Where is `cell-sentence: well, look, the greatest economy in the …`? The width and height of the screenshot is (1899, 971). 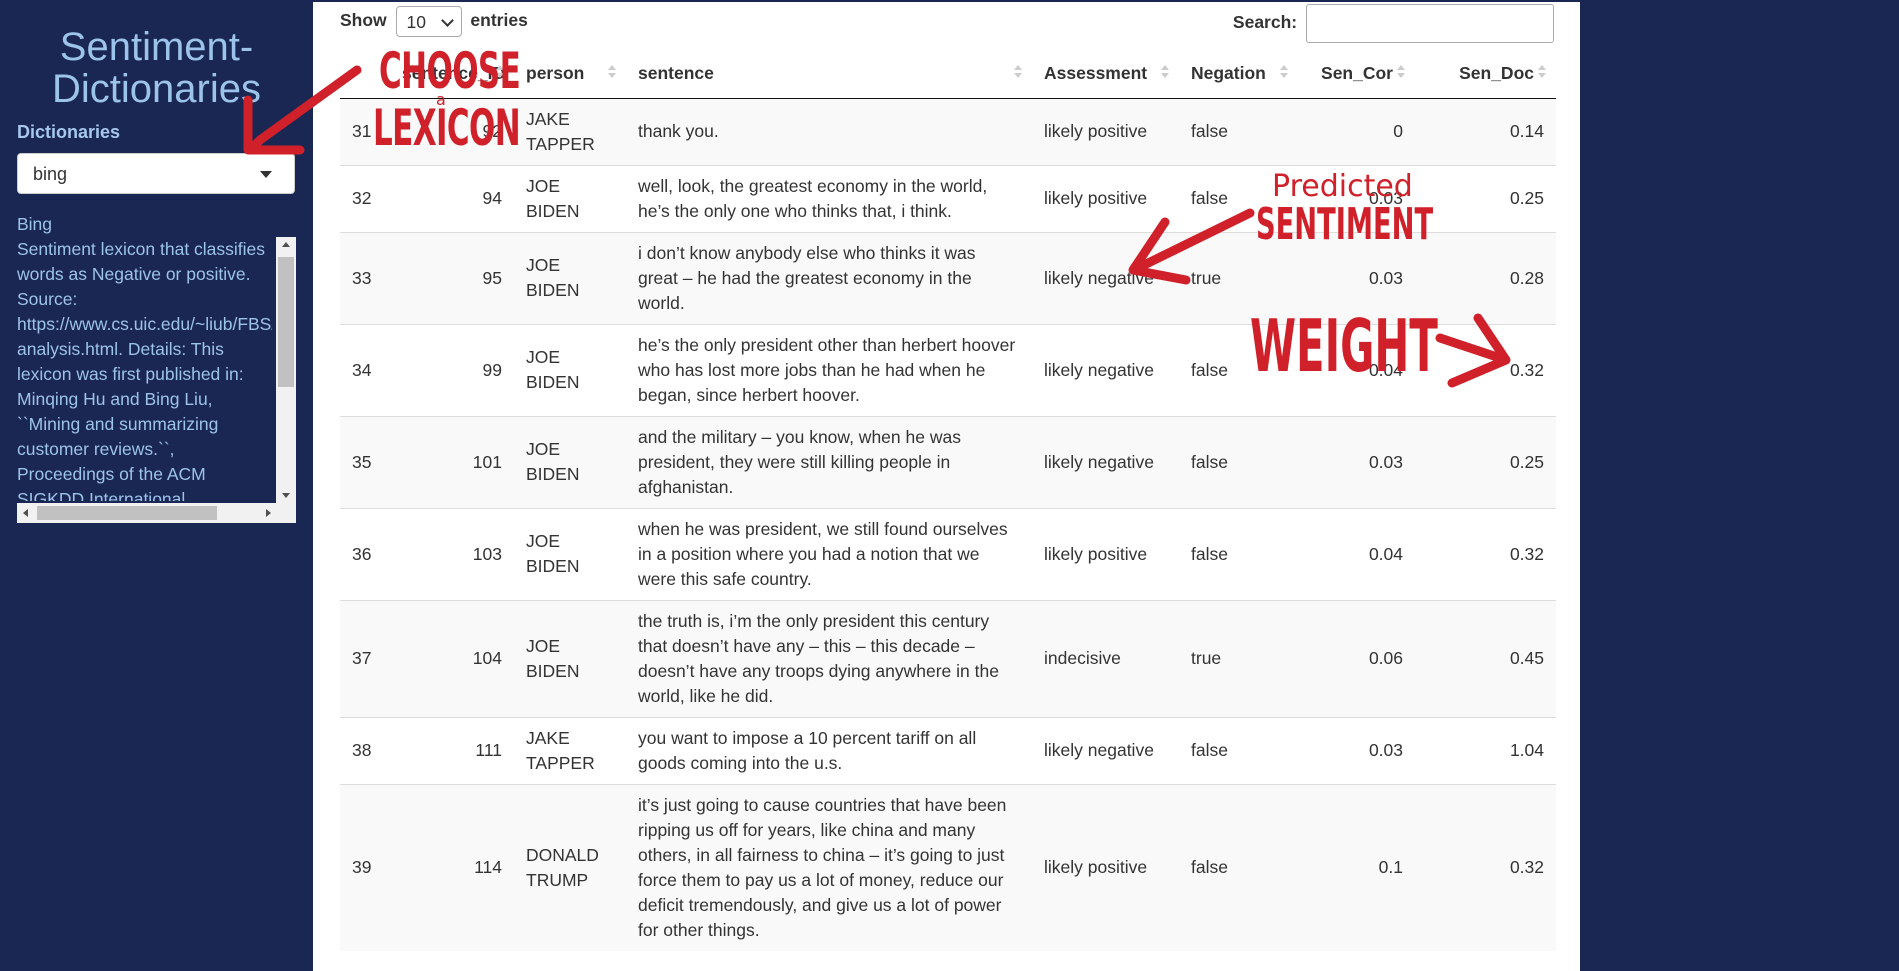 cell-sentence: well, look, the greatest economy in the … is located at coordinates (829, 198).